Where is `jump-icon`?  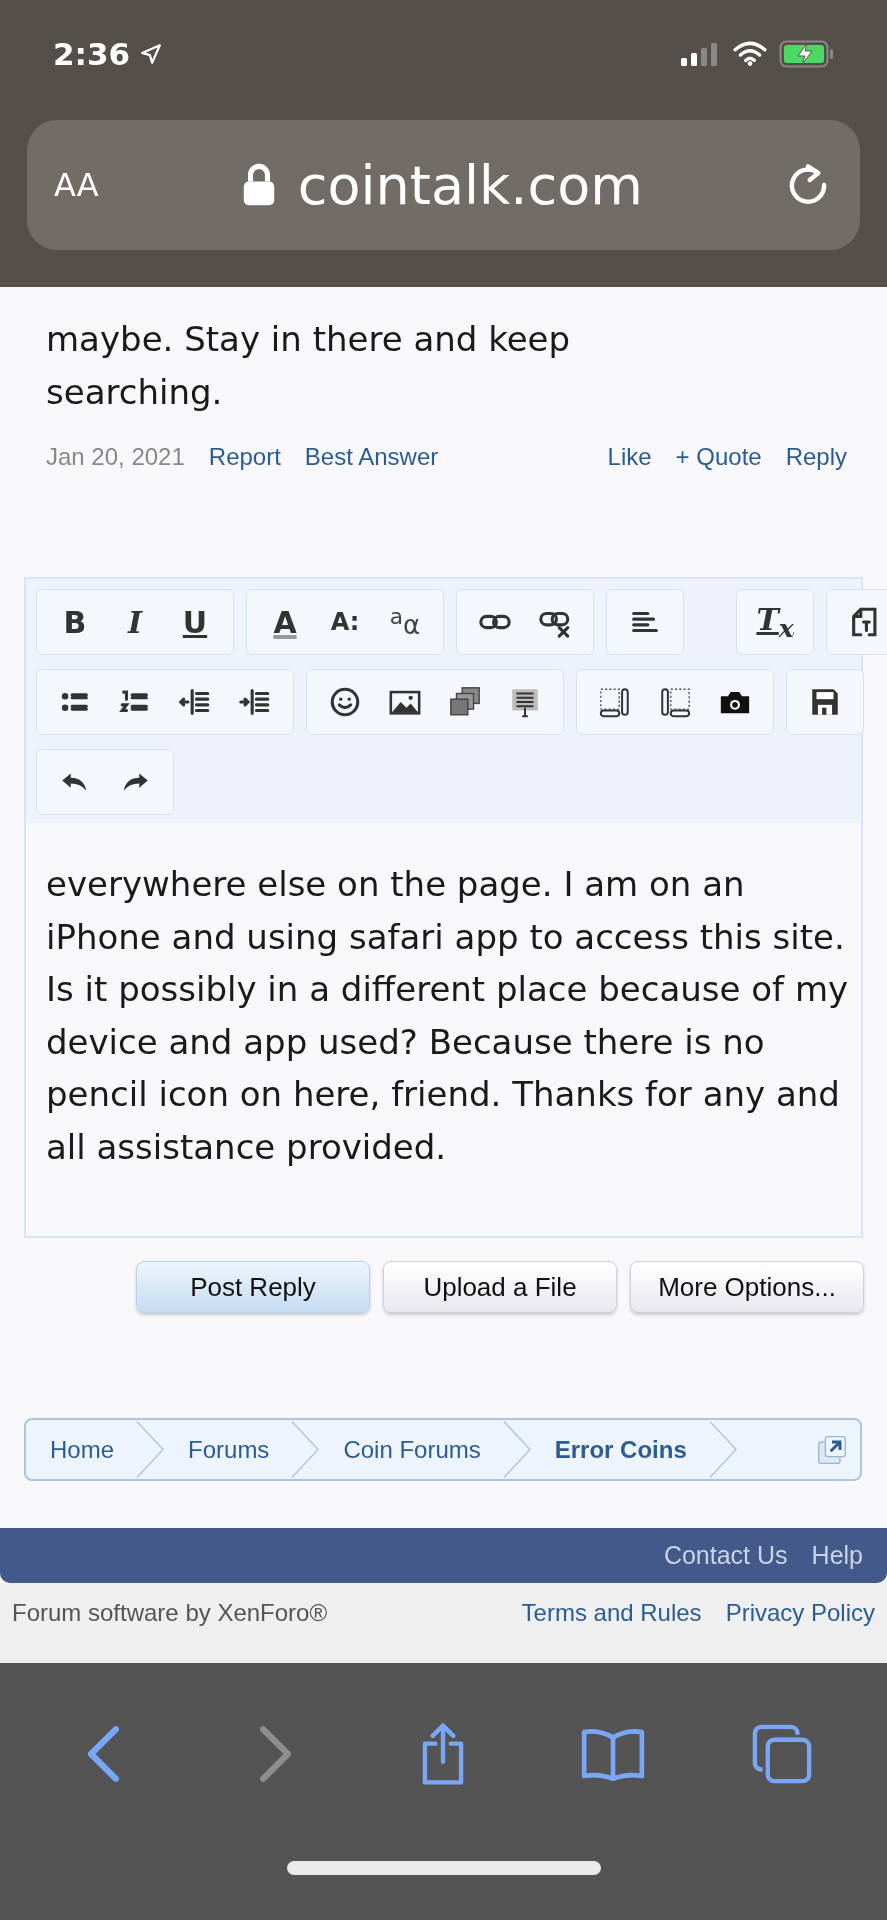 jump-icon is located at coordinates (832, 1449).